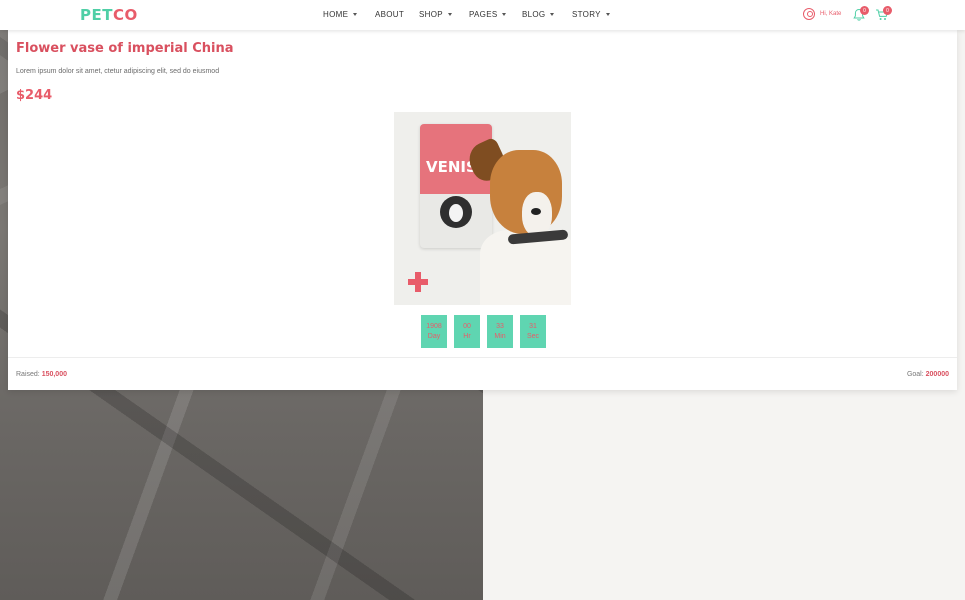 This screenshot has height=600, width=965. Describe the element at coordinates (434, 331) in the screenshot. I see `countdown-days: 1908 Day` at that location.